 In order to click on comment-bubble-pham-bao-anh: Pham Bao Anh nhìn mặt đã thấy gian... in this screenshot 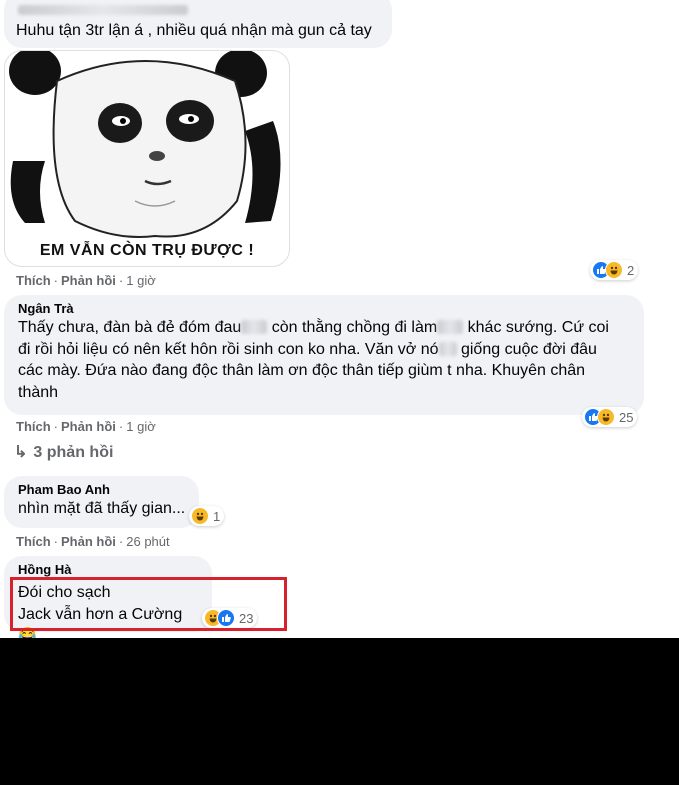, I will do `click(101, 502)`.